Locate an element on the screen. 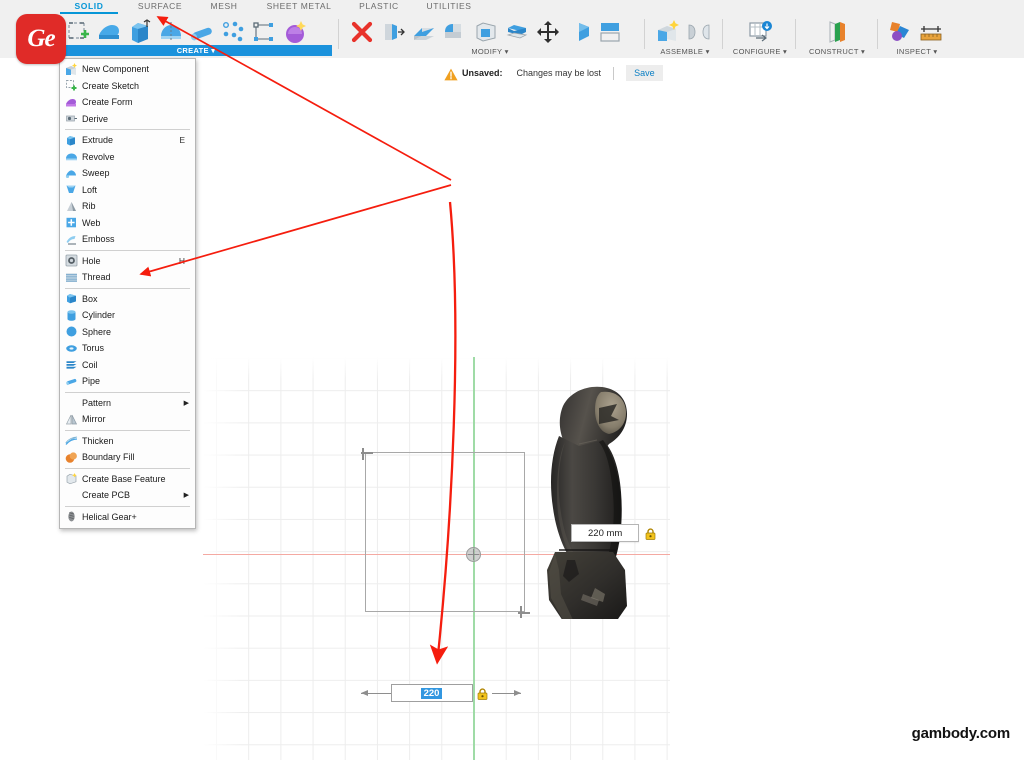 The width and height of the screenshot is (1024, 760). chamfer-icon is located at coordinates (455, 32).